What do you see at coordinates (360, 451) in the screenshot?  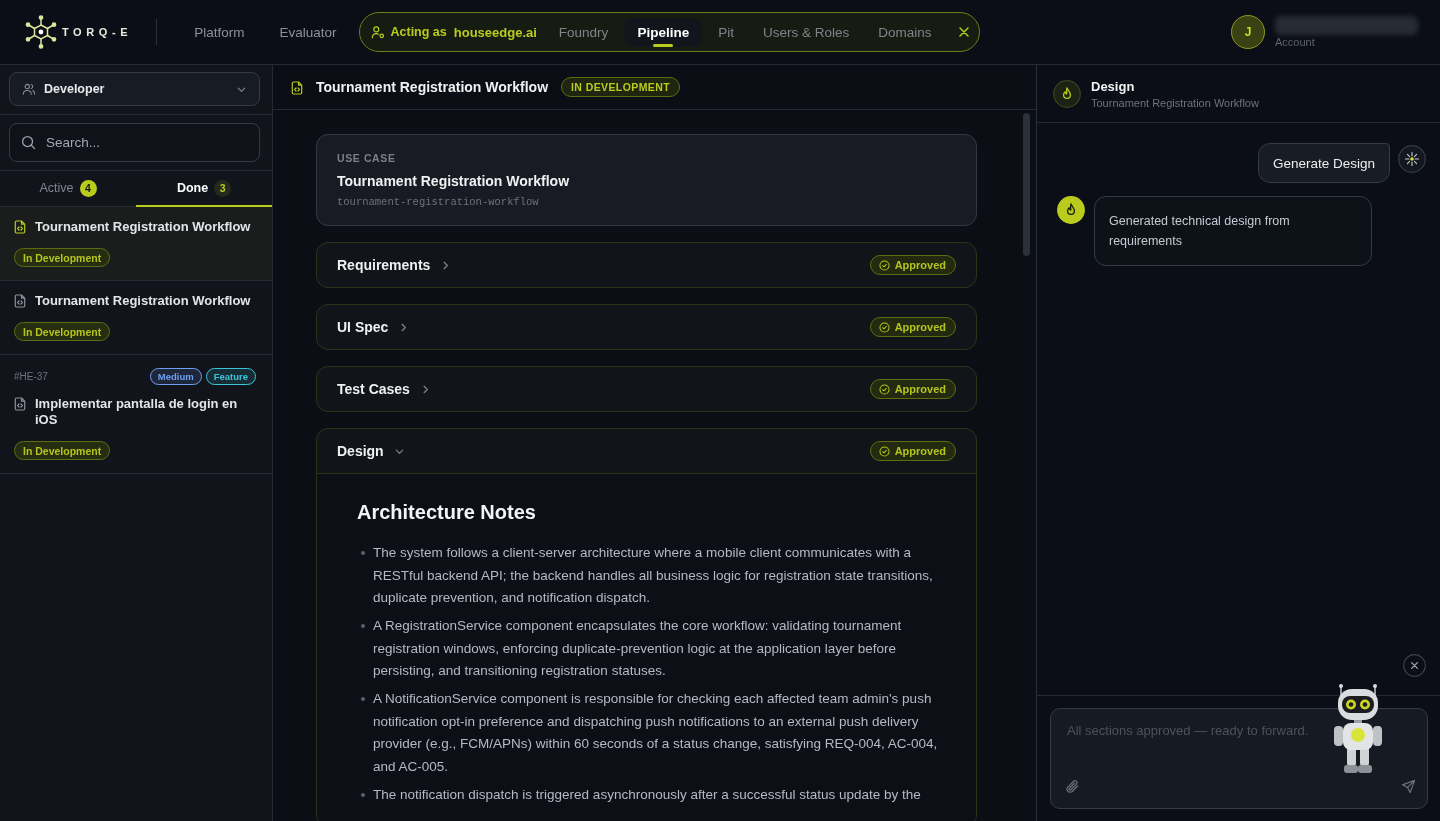 I see `section-title: Design` at bounding box center [360, 451].